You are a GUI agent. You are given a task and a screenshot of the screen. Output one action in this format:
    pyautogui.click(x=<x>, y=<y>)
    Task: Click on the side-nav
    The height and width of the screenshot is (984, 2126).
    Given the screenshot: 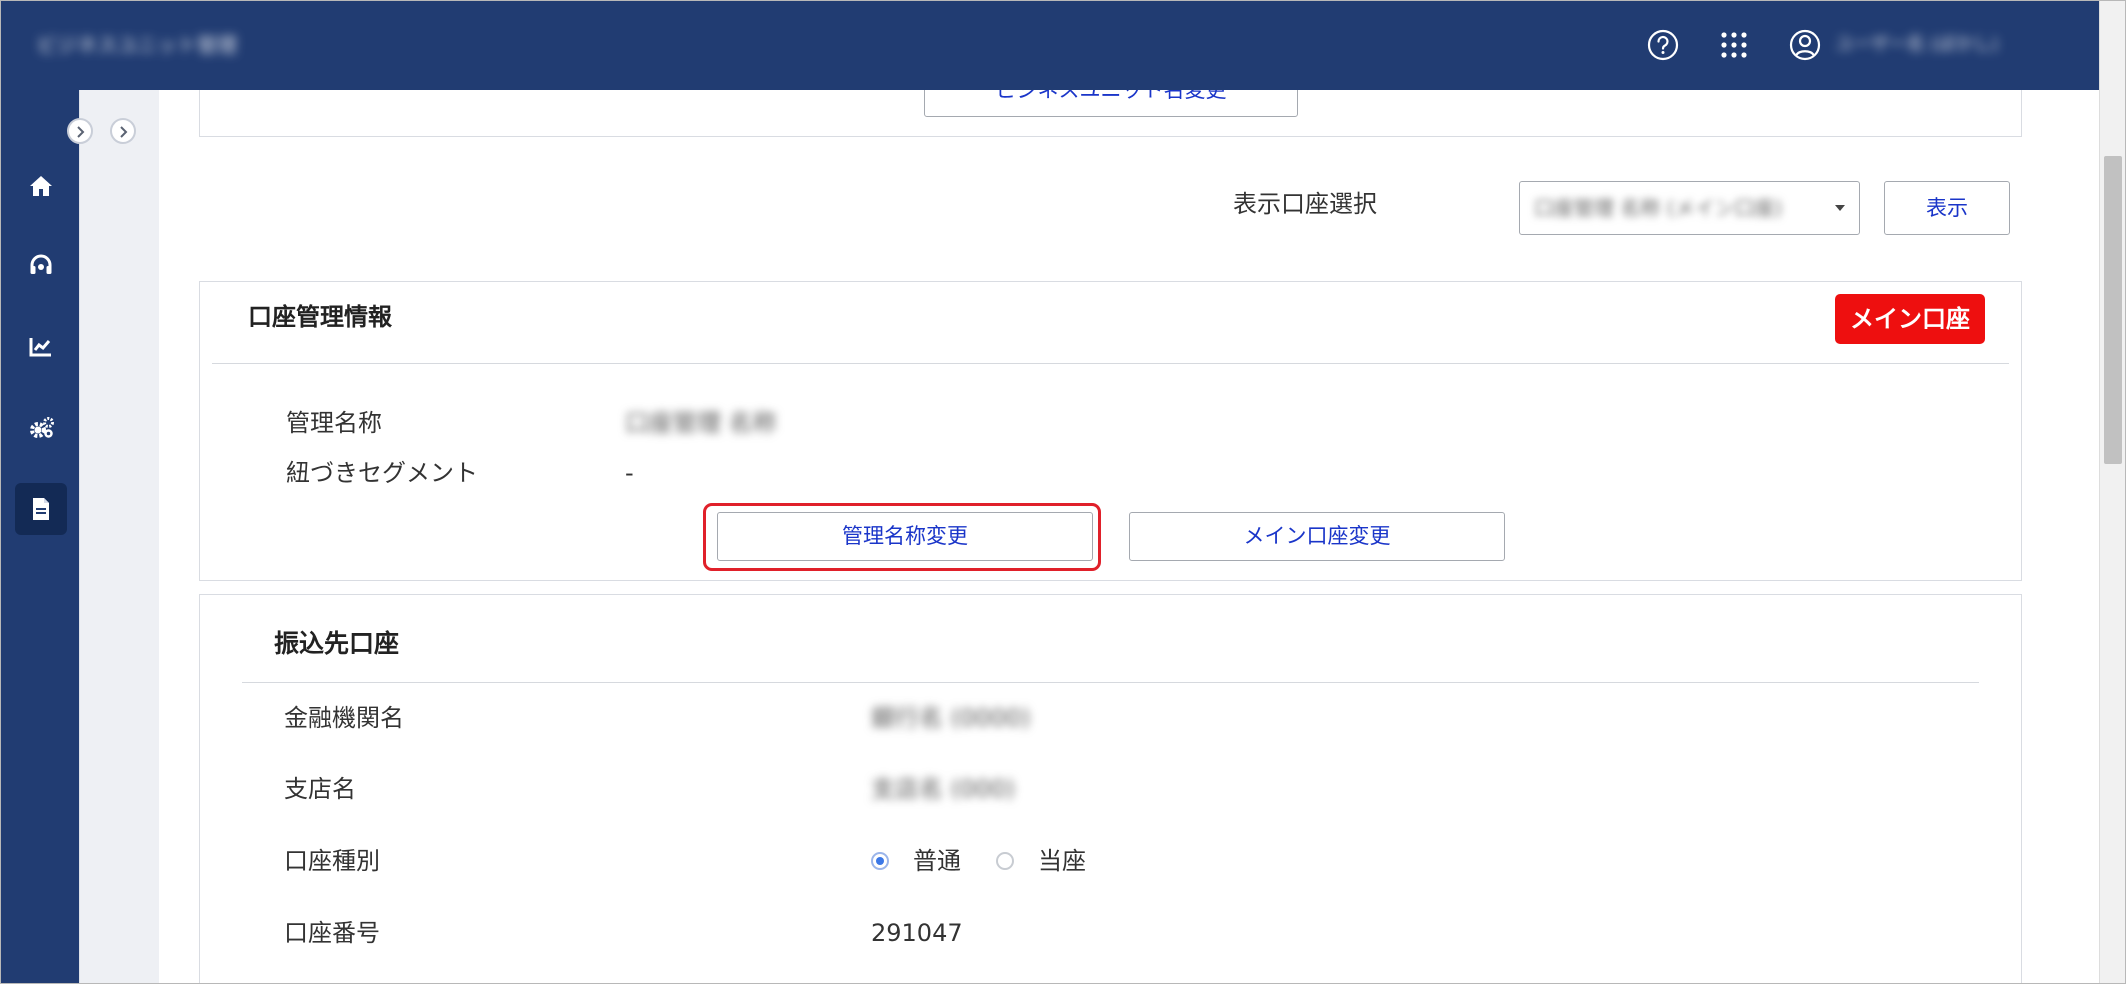 What is the action you would take?
    pyautogui.click(x=40, y=536)
    